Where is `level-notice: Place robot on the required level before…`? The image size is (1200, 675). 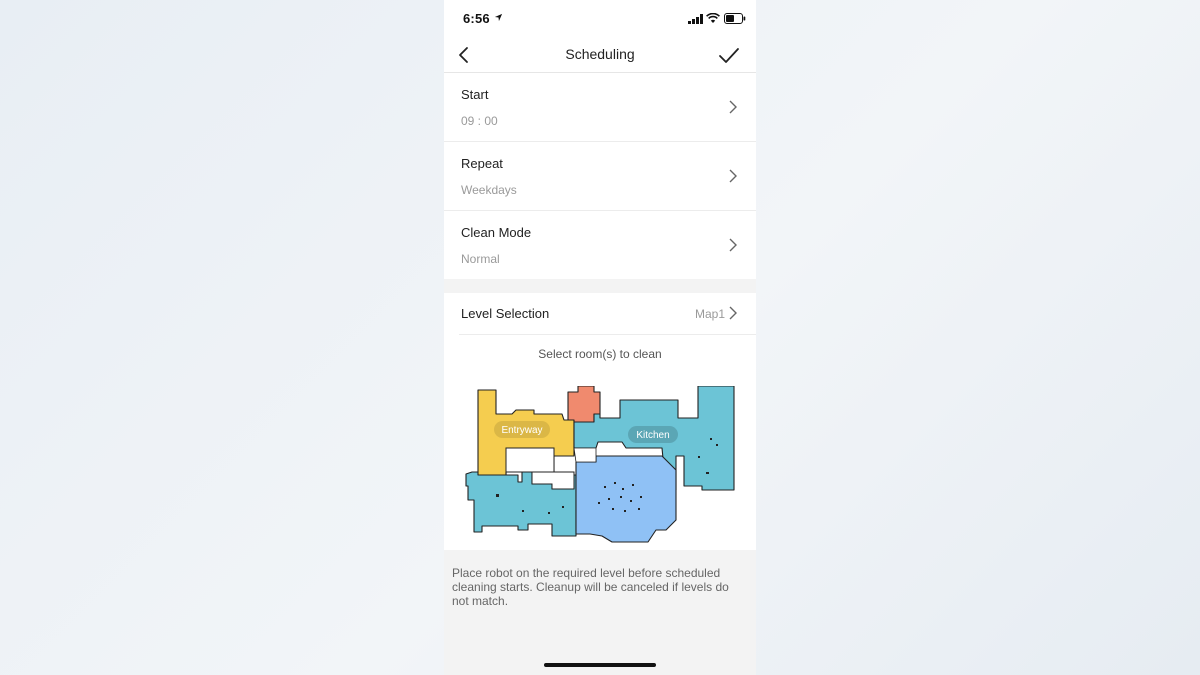 level-notice: Place robot on the required level before… is located at coordinates (590, 587).